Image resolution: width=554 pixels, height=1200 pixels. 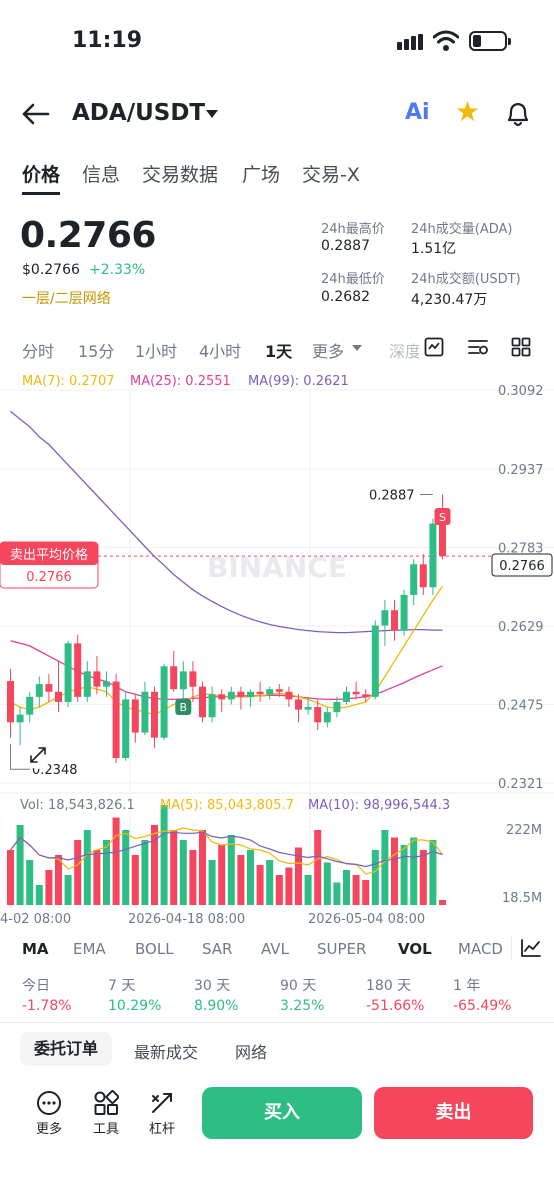 I want to click on more-tool: 更多, so click(x=49, y=1113).